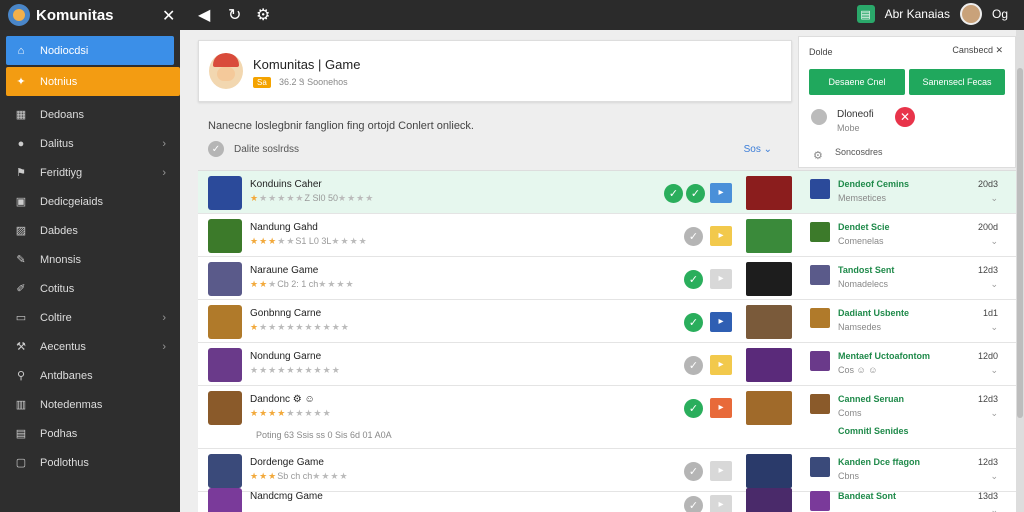 This screenshot has height=512, width=1024. I want to click on game-name-link: Dadiant Usbente, so click(873, 313).